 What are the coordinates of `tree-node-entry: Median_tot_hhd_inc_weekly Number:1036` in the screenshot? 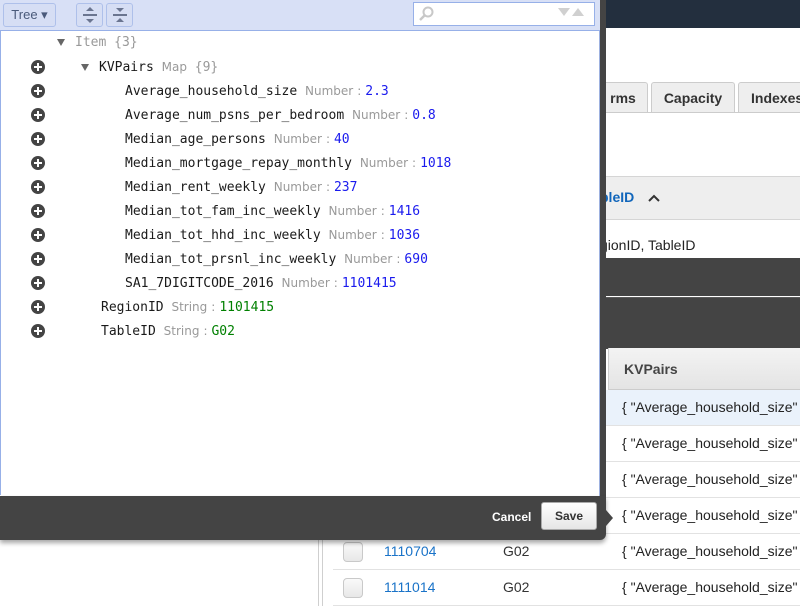 It's located at (272, 235).